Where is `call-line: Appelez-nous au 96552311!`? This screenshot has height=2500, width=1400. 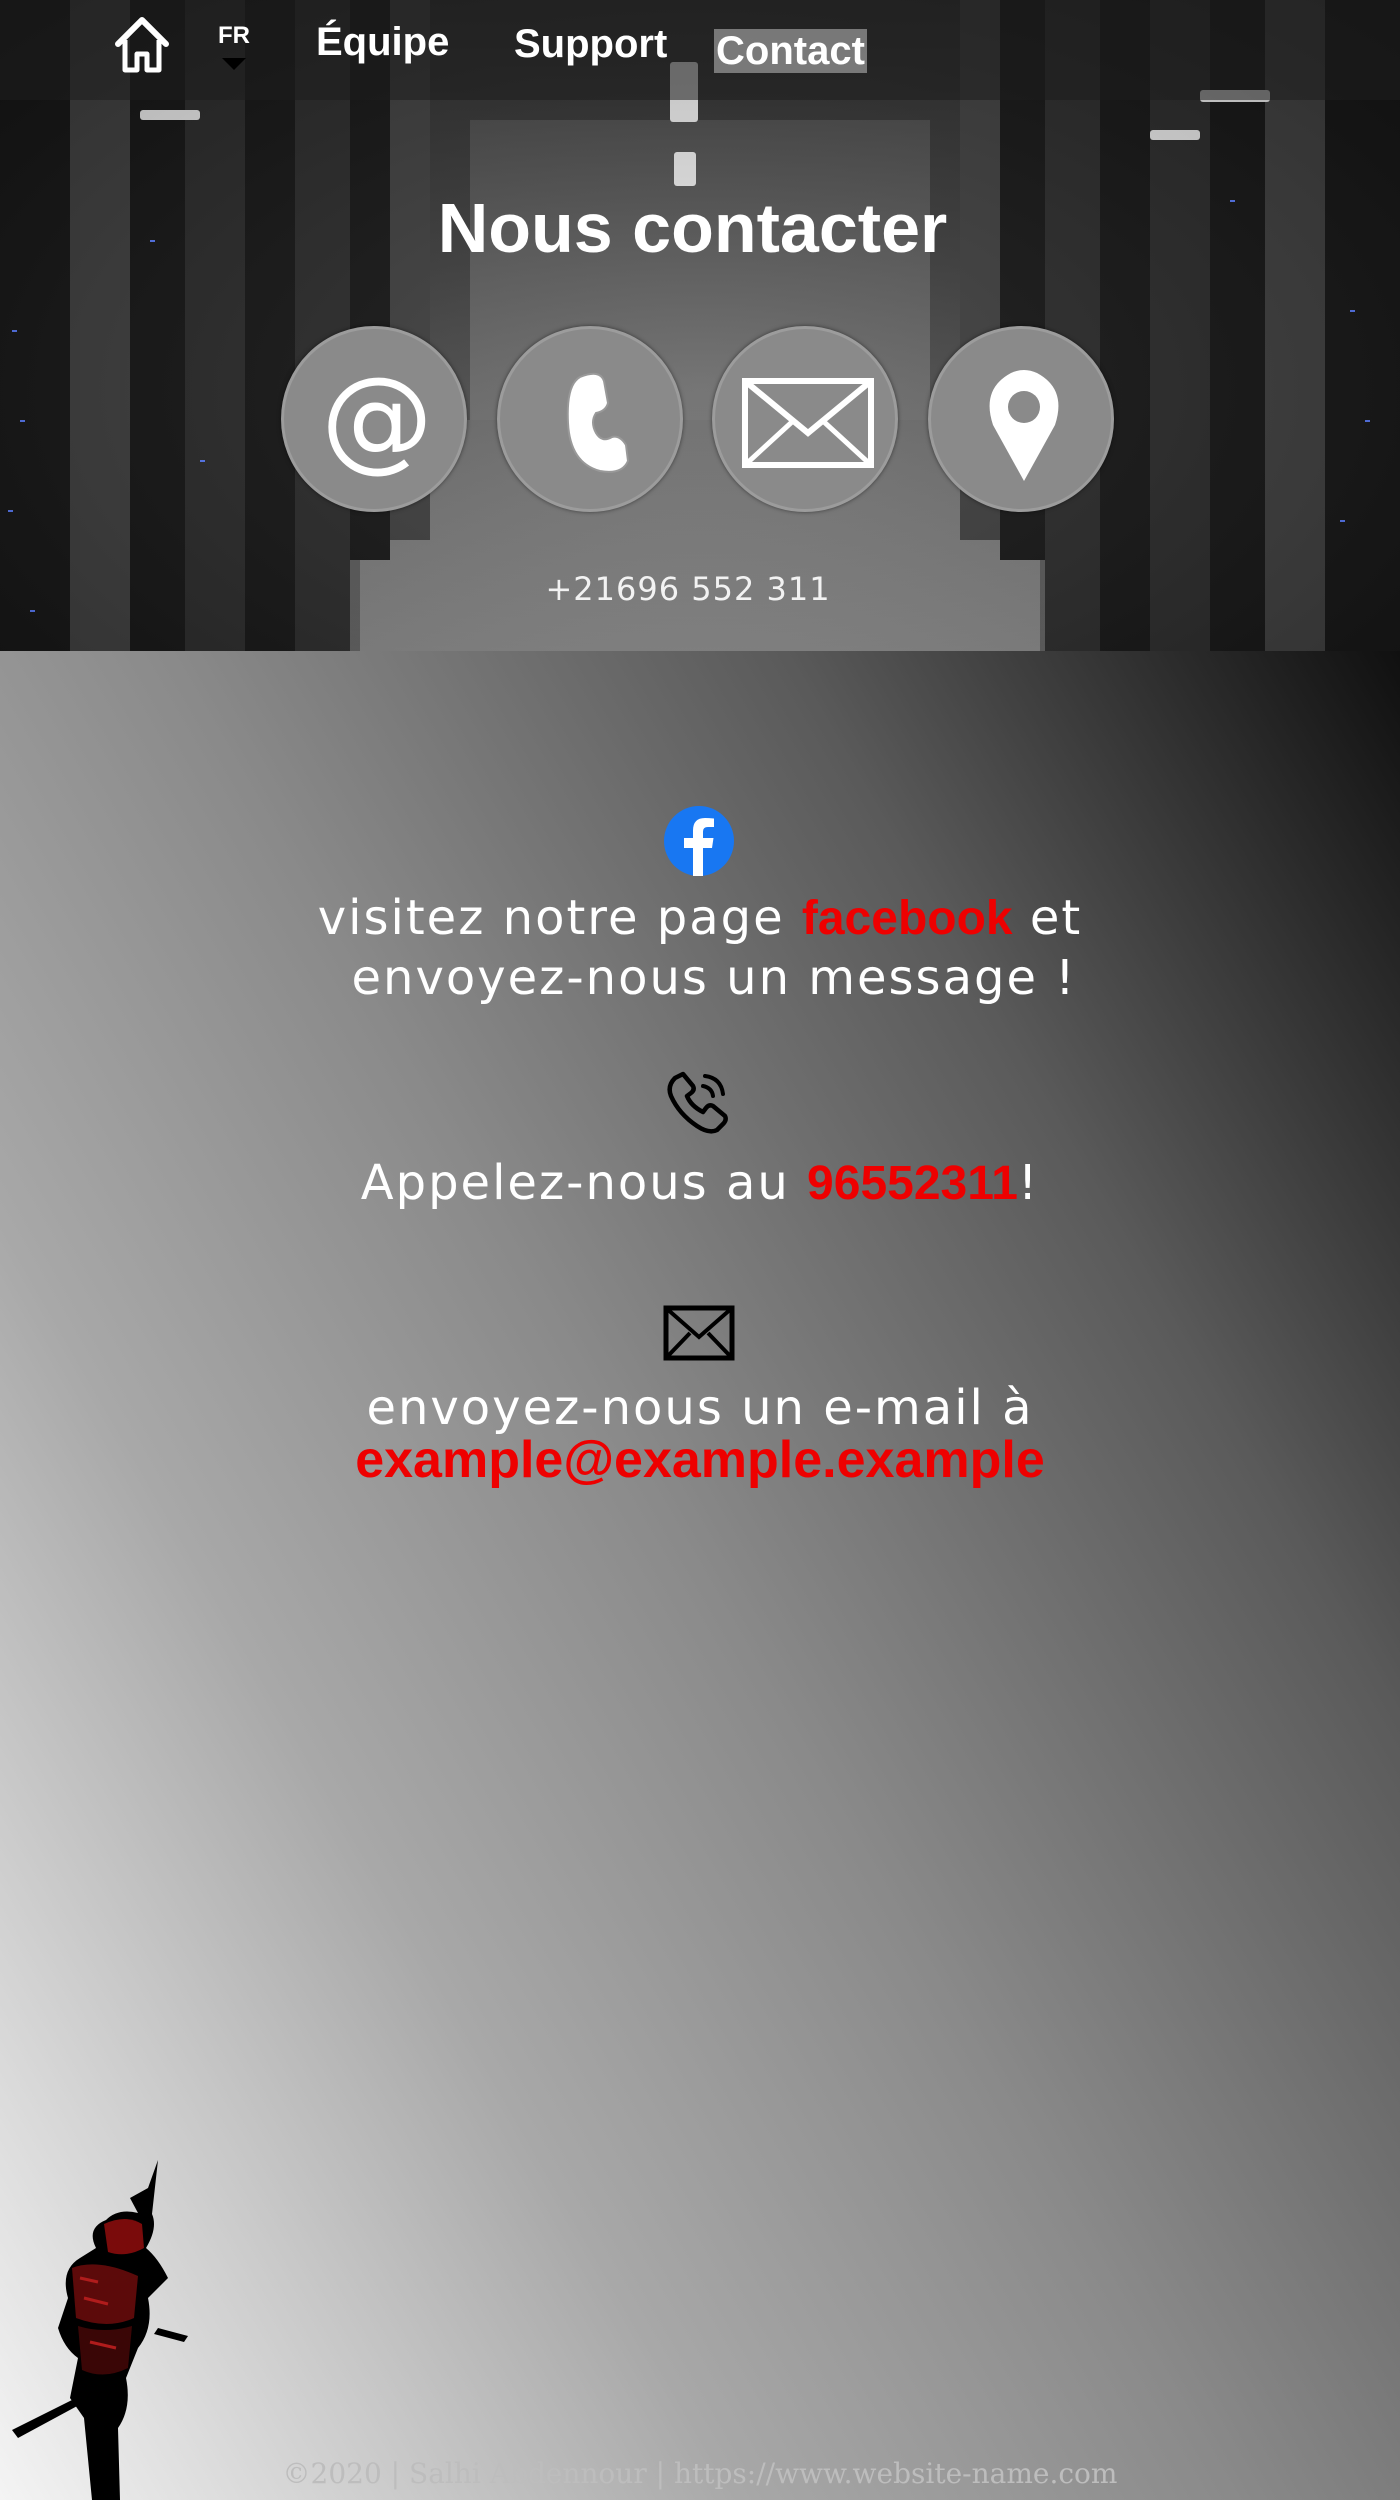
call-line: Appelez-nous au 96552311! is located at coordinates (700, 1183).